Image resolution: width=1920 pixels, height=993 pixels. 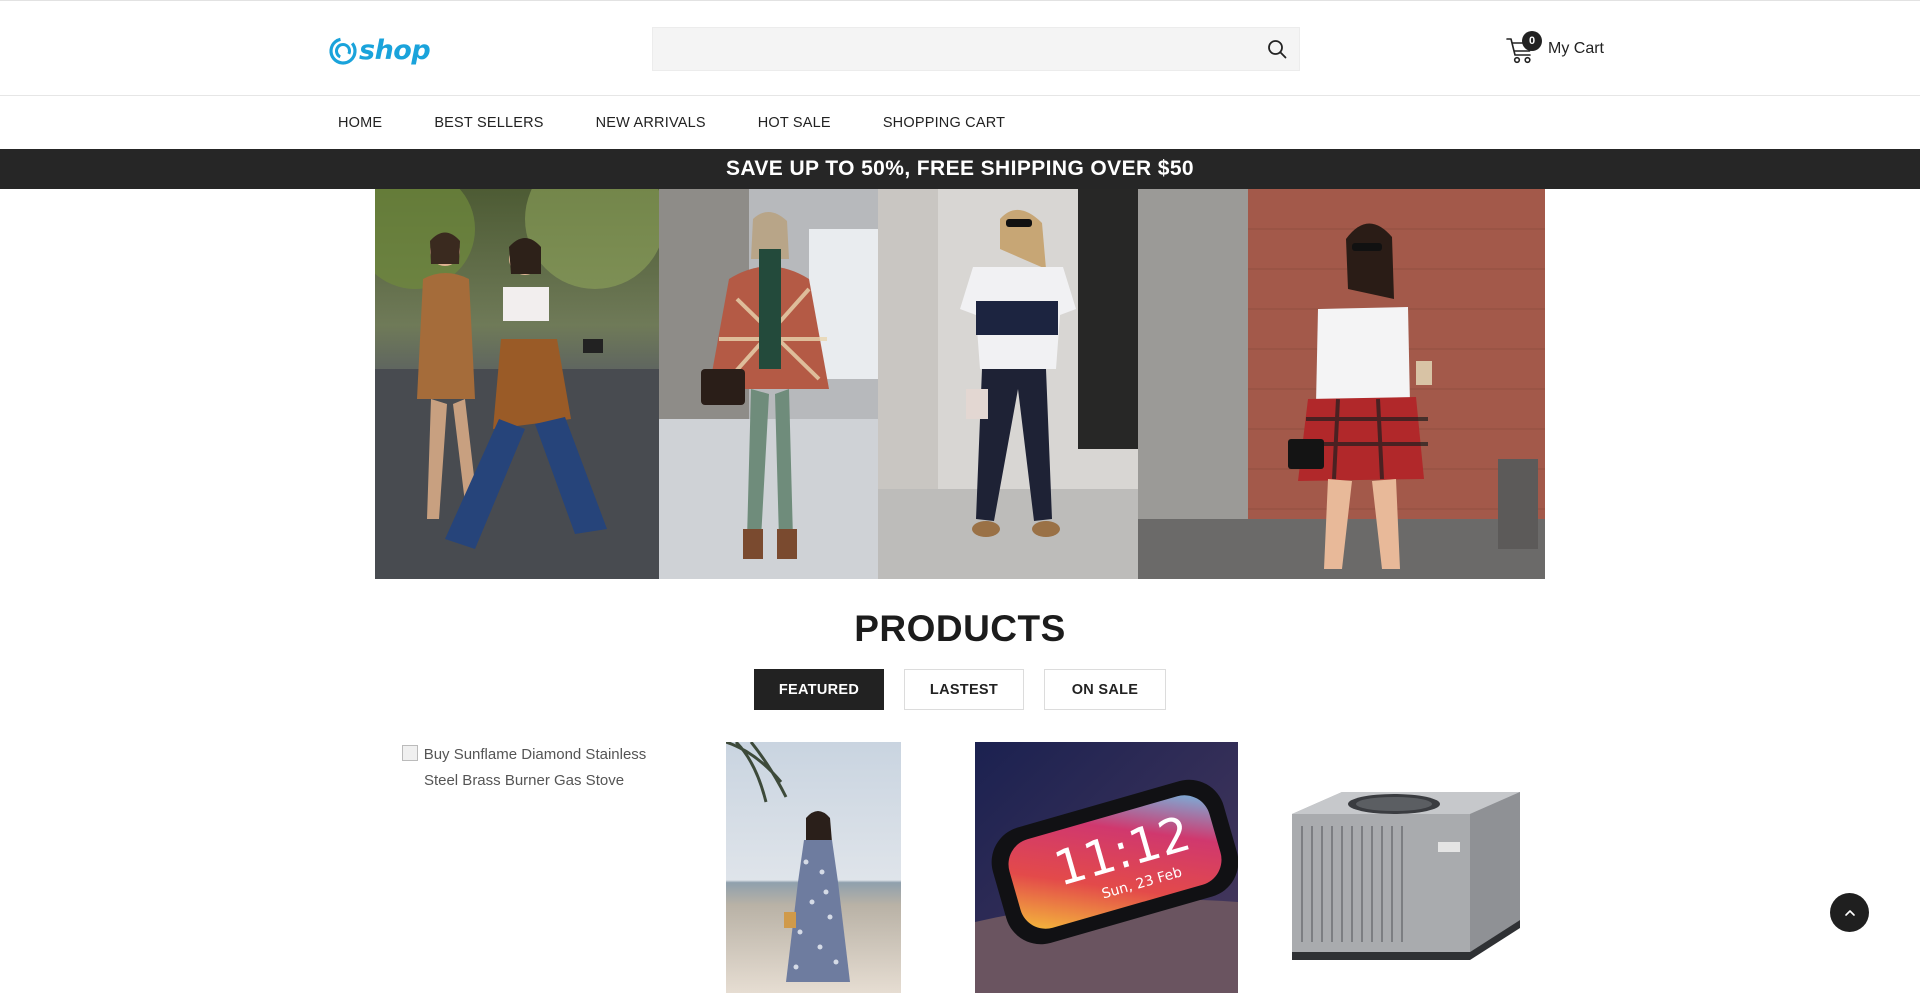 I want to click on product-tabs: FEATURED LASTEST ON SALE, so click(x=970, y=690).